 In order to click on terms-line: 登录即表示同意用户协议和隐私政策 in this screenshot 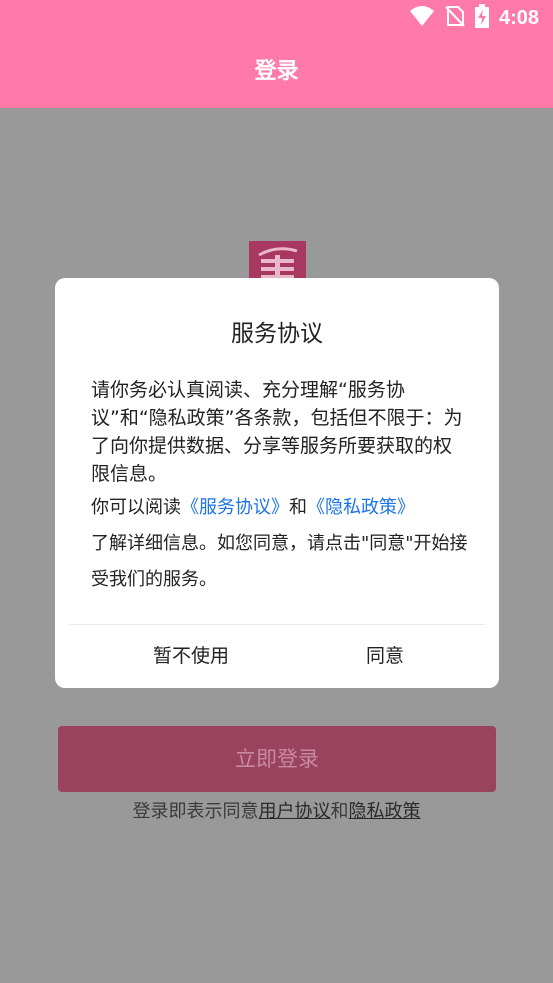, I will do `click(276, 810)`.